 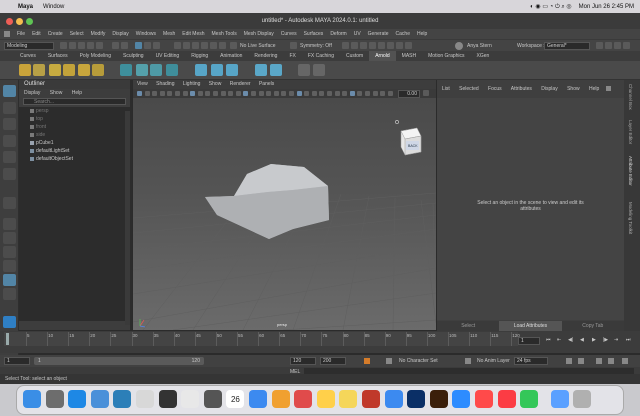 I want to click on menu-edit-mesh: Edit Mesh, so click(x=193, y=34).